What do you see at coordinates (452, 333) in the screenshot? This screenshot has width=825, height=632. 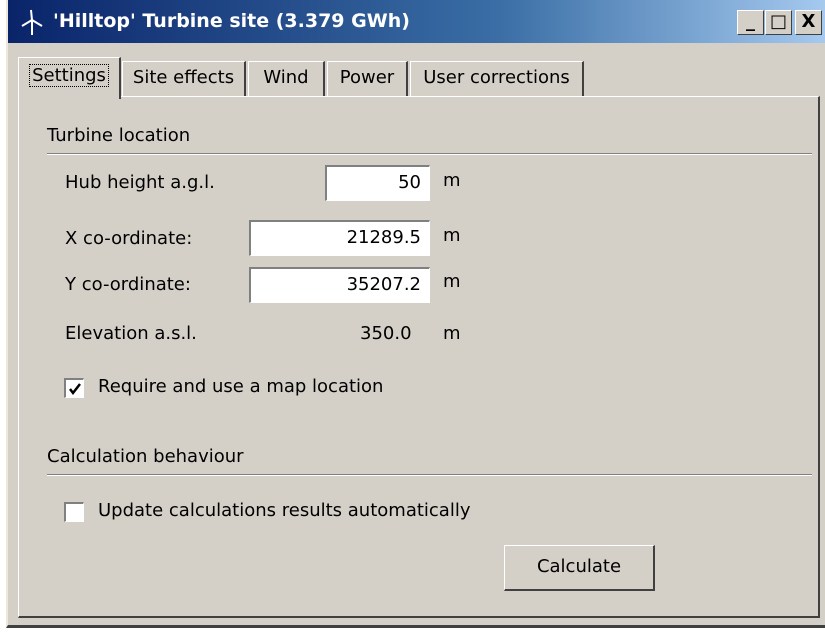 I see `elevation-unit: m` at bounding box center [452, 333].